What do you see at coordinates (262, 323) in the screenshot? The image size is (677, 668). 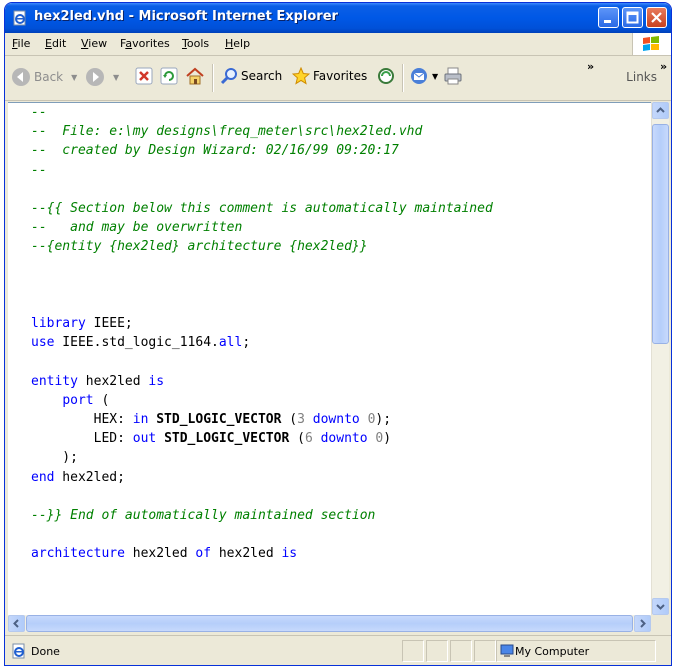 I see `code-line: library IEEE;` at bounding box center [262, 323].